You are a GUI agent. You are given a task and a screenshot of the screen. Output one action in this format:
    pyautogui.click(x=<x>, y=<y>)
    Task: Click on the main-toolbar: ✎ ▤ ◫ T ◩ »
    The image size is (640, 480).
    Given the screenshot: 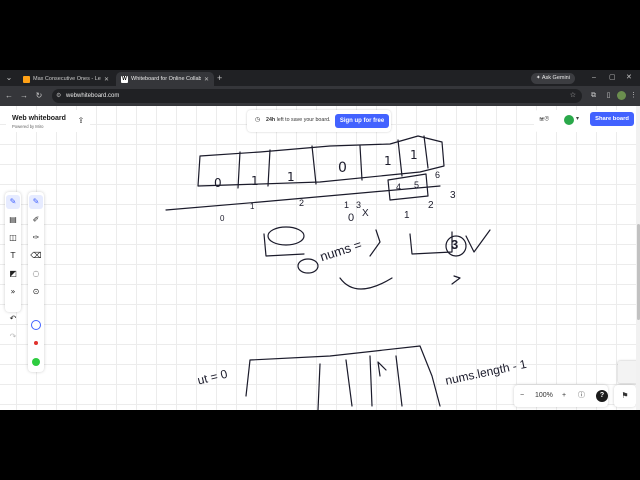 What is the action you would take?
    pyautogui.click(x=13, y=252)
    